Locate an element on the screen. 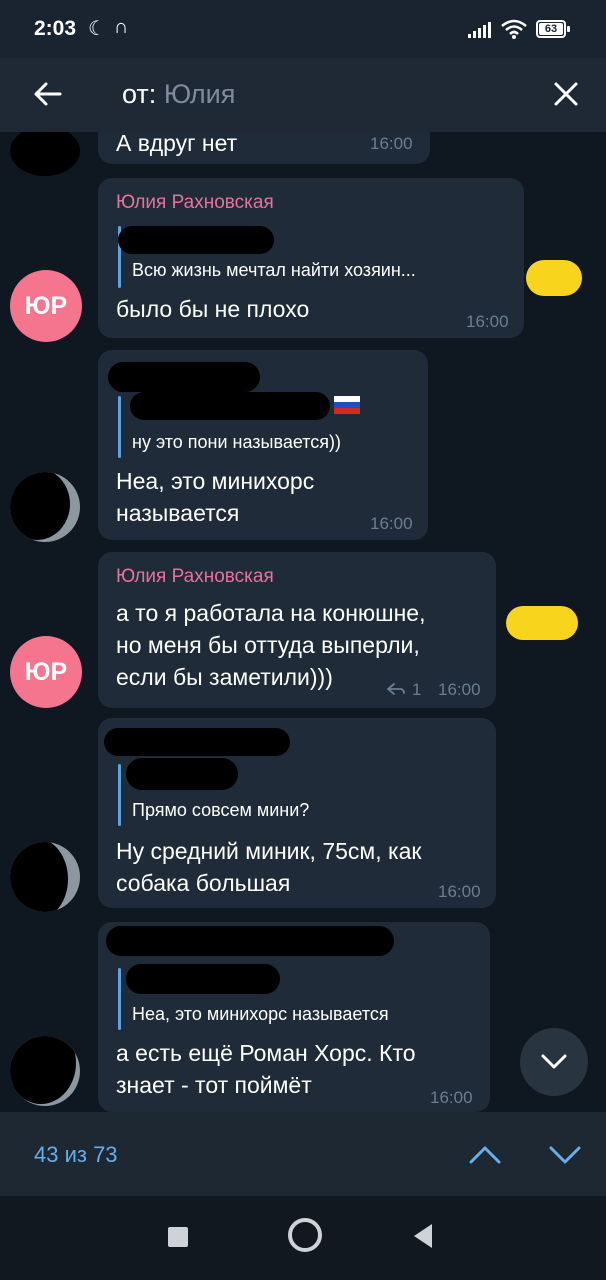 This screenshot has height=1280, width=606. message-text-line: если бы заметили))) is located at coordinates (224, 677).